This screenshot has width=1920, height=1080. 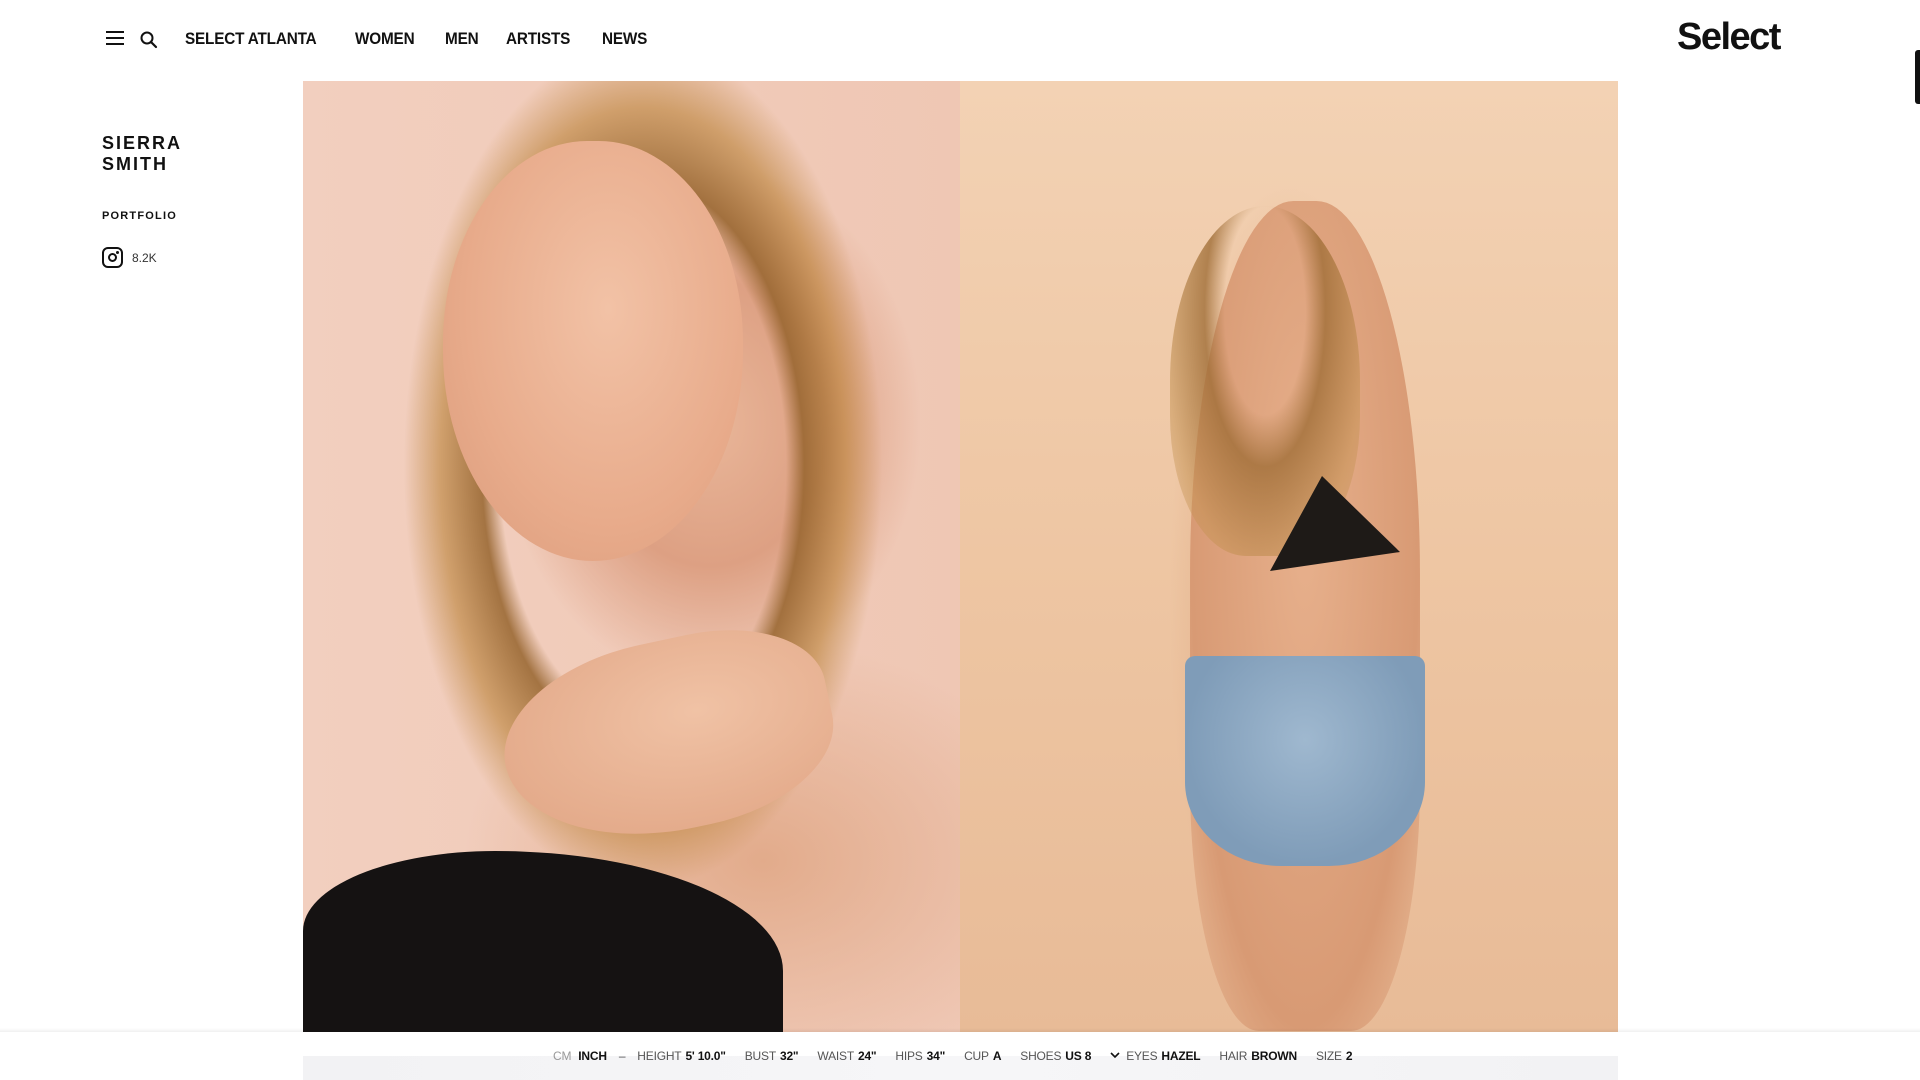 I want to click on stat-value: US 8, so click(x=1078, y=1056).